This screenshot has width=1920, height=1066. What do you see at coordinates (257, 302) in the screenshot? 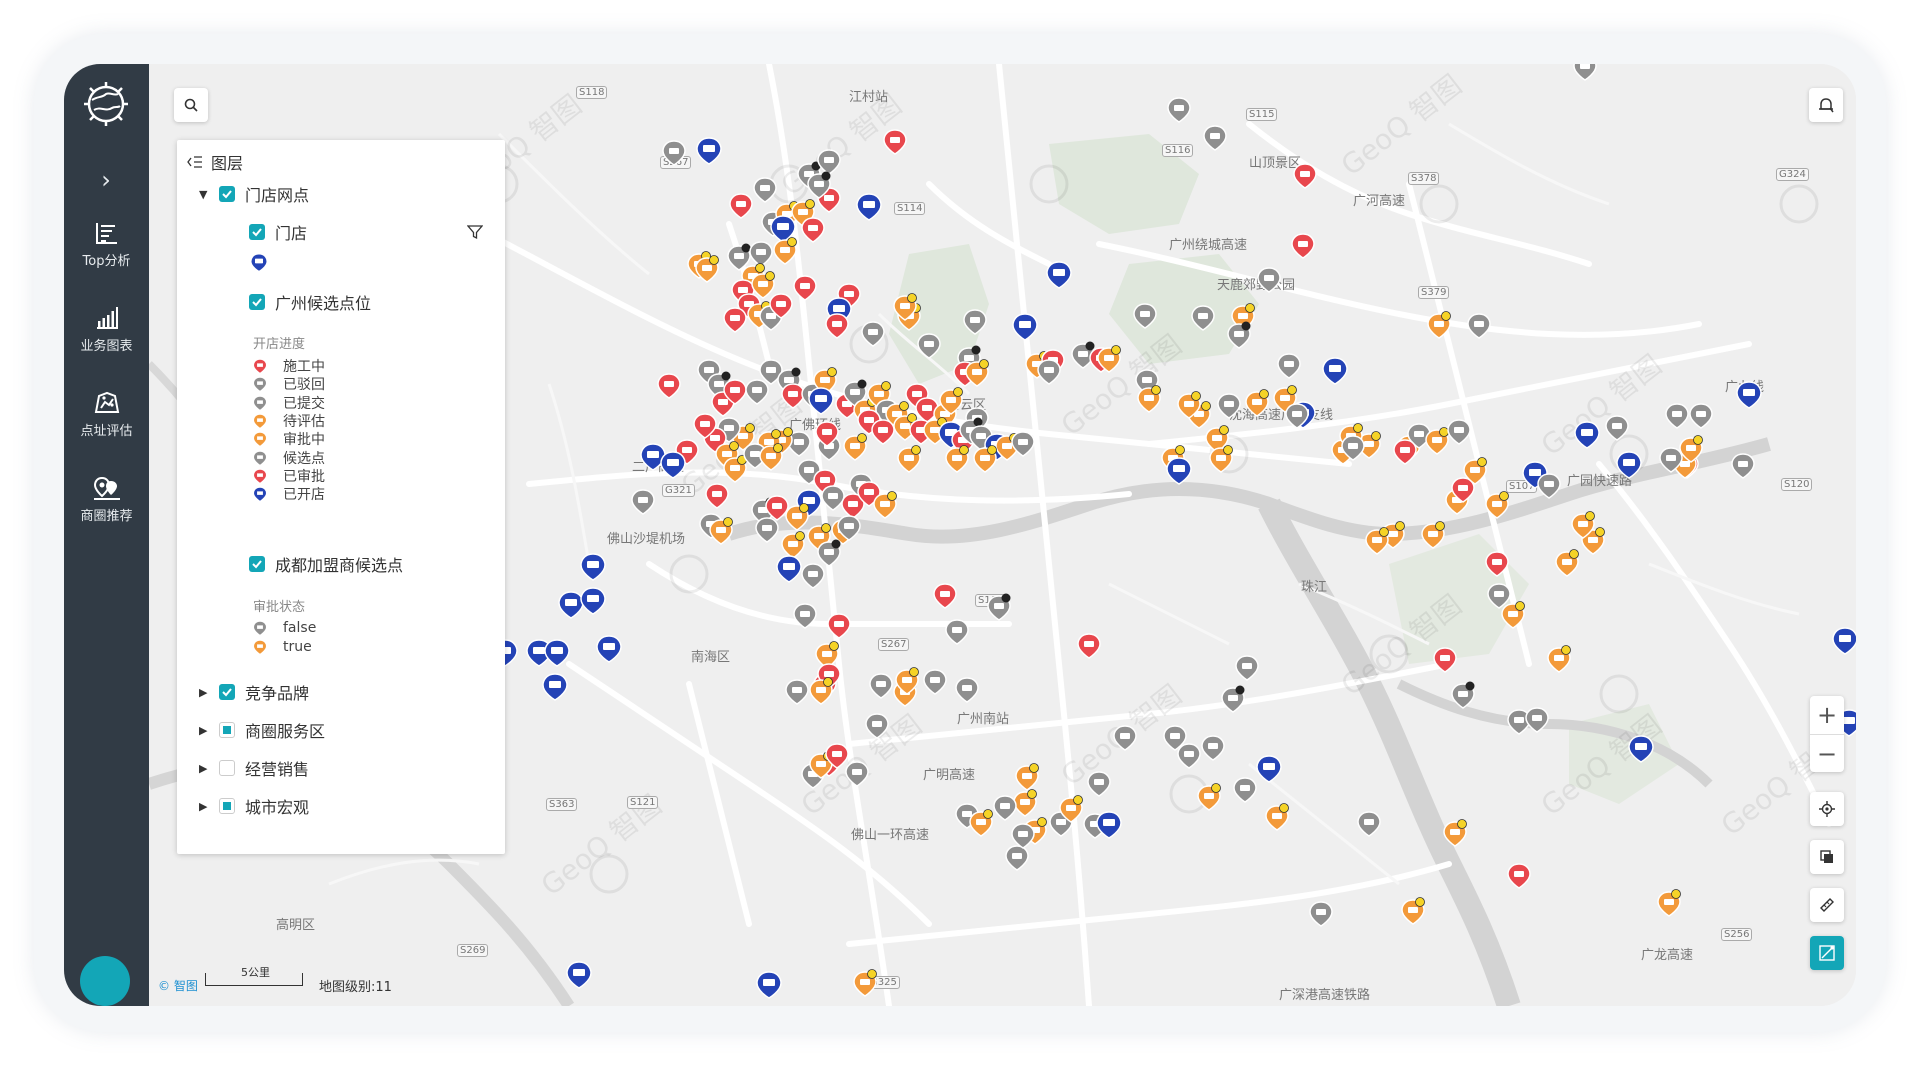
I see `sublayer-checkbox-guangzhou` at bounding box center [257, 302].